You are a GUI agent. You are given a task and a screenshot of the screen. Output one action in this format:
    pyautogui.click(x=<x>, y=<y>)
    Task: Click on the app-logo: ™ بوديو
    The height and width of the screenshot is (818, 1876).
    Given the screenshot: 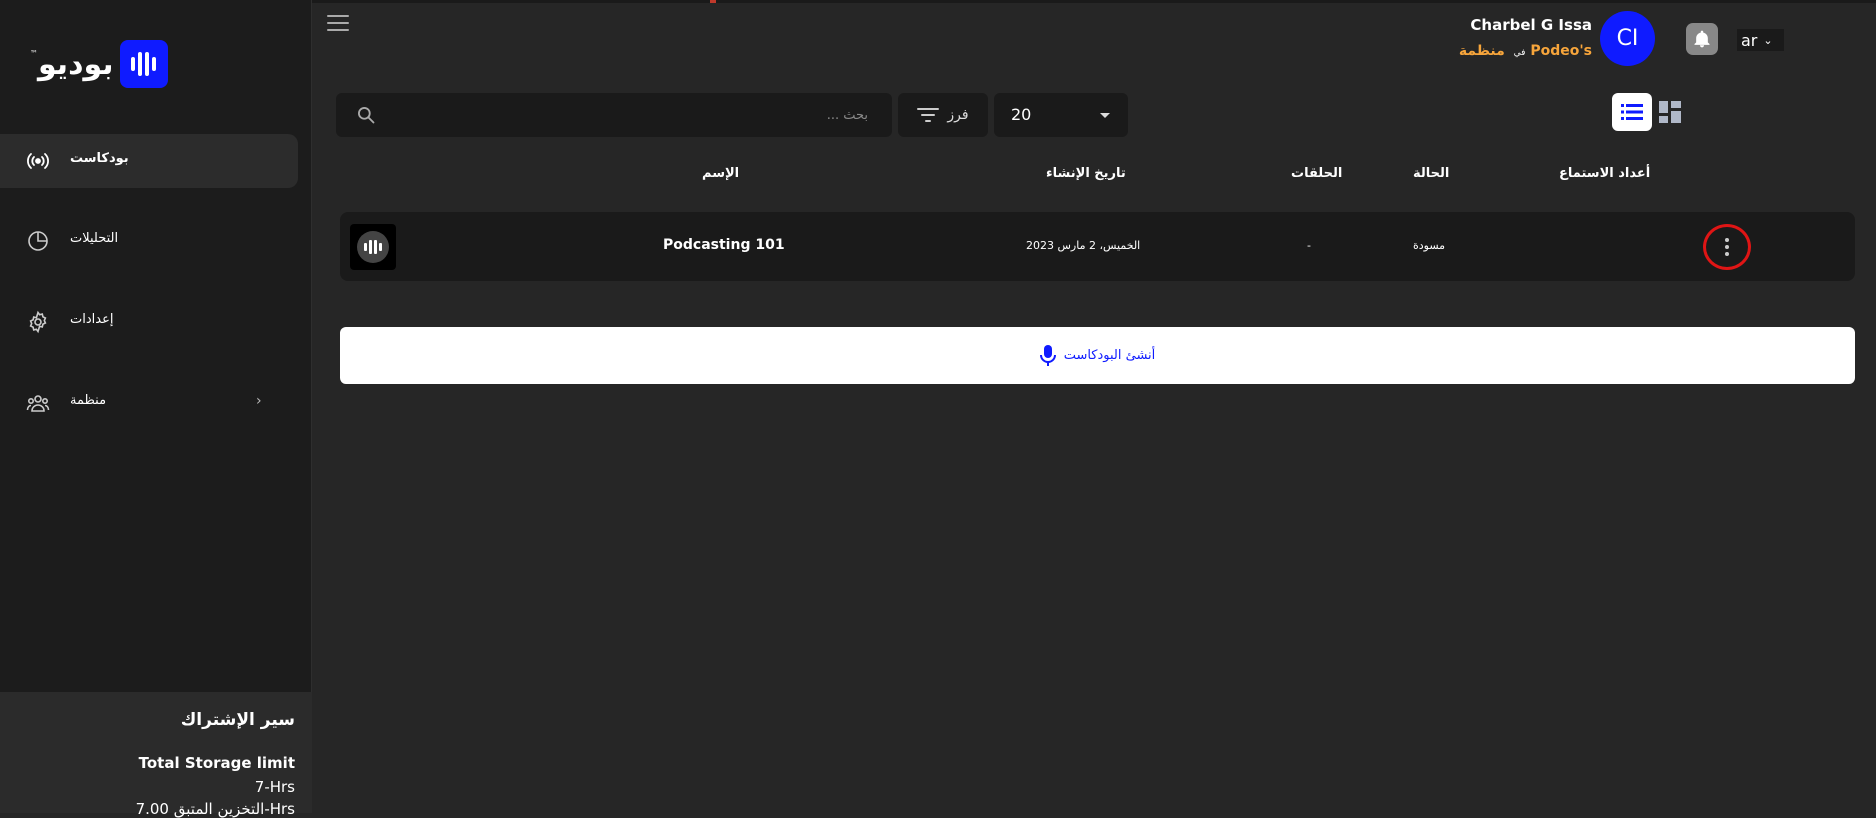 What is the action you would take?
    pyautogui.click(x=99, y=64)
    